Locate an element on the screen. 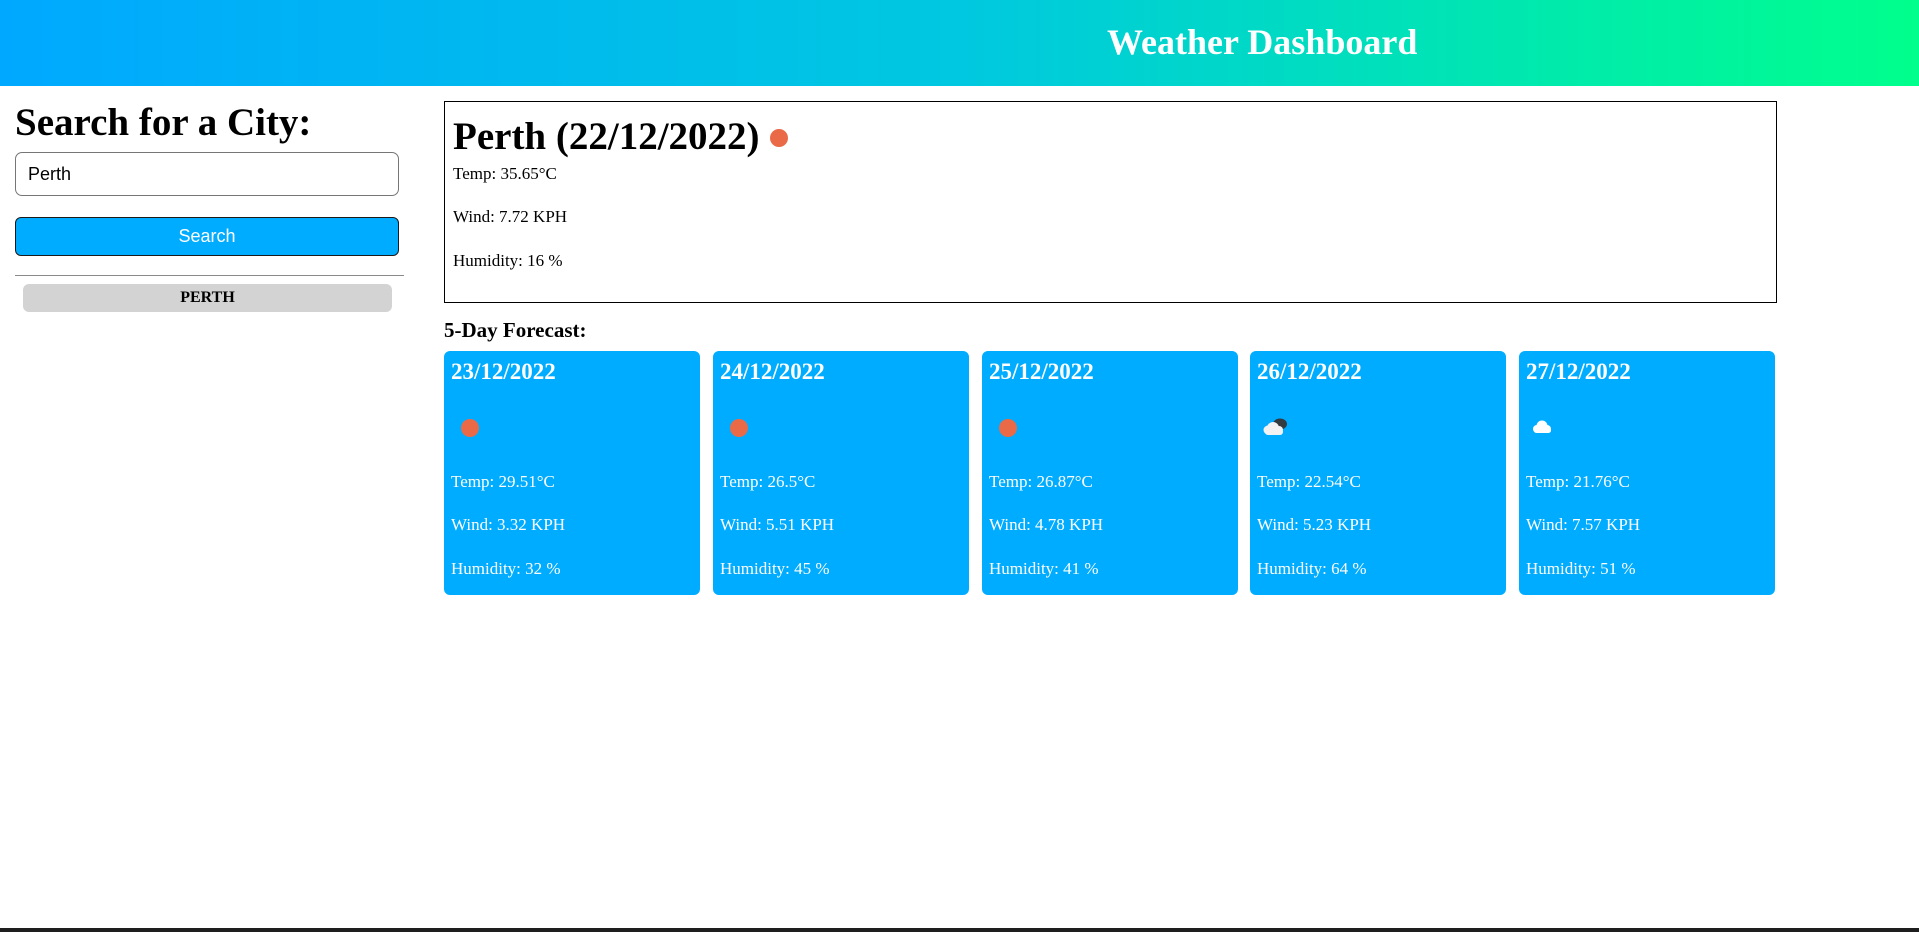 This screenshot has height=932, width=1919. forecast-humidity: Humidity: 64 % is located at coordinates (1312, 568).